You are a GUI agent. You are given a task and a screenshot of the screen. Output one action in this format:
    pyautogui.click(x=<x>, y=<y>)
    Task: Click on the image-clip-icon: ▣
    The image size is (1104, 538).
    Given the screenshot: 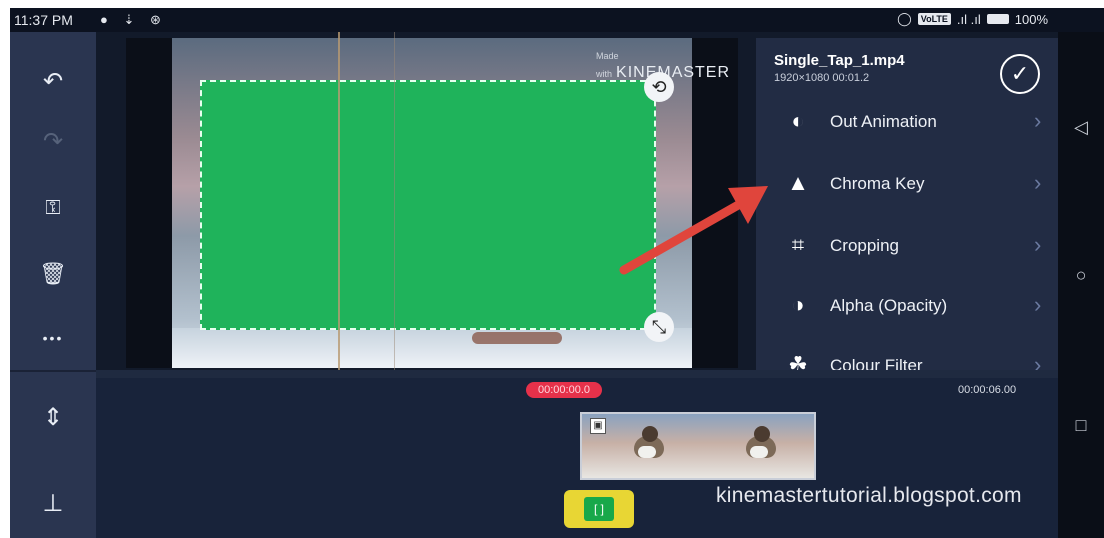 What is the action you would take?
    pyautogui.click(x=598, y=426)
    